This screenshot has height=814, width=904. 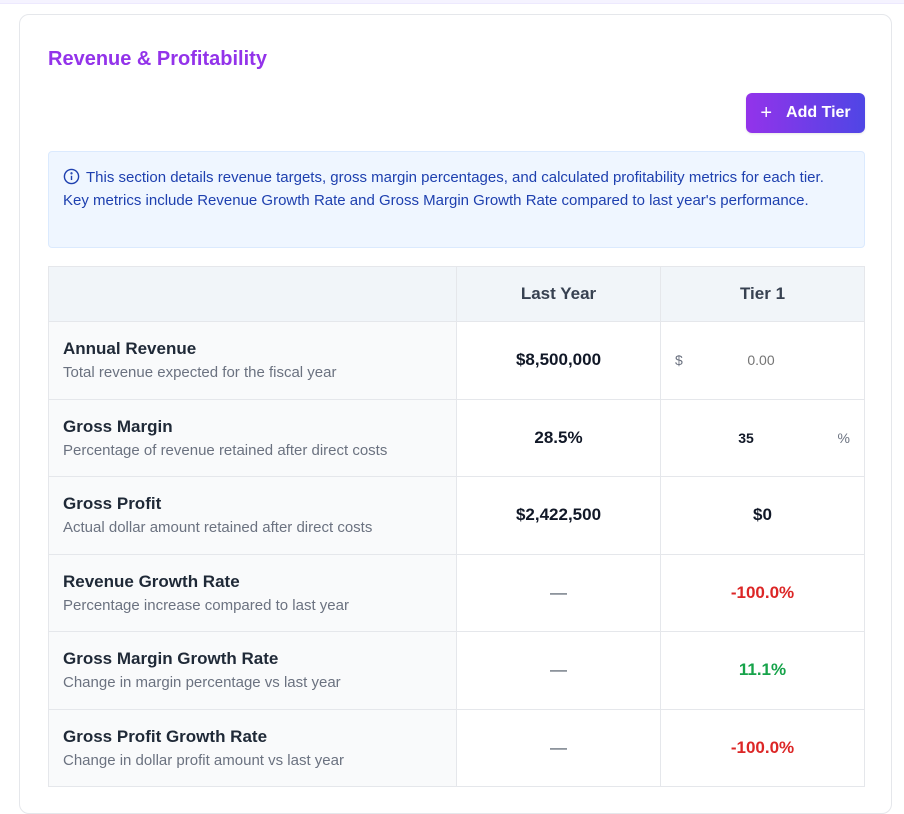 I want to click on tier-1-cell: -100.0%, so click(x=762, y=593).